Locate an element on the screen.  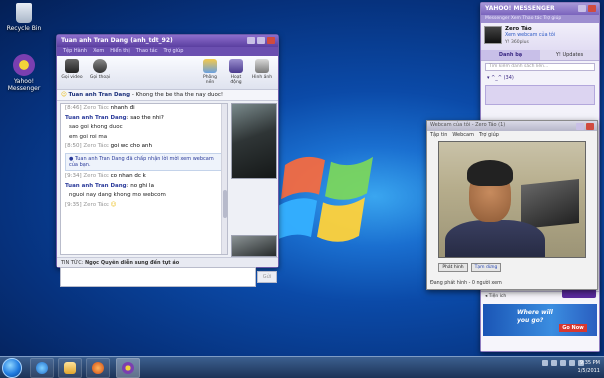
menu-item: Tệp Hành is located at coordinates (75, 51).